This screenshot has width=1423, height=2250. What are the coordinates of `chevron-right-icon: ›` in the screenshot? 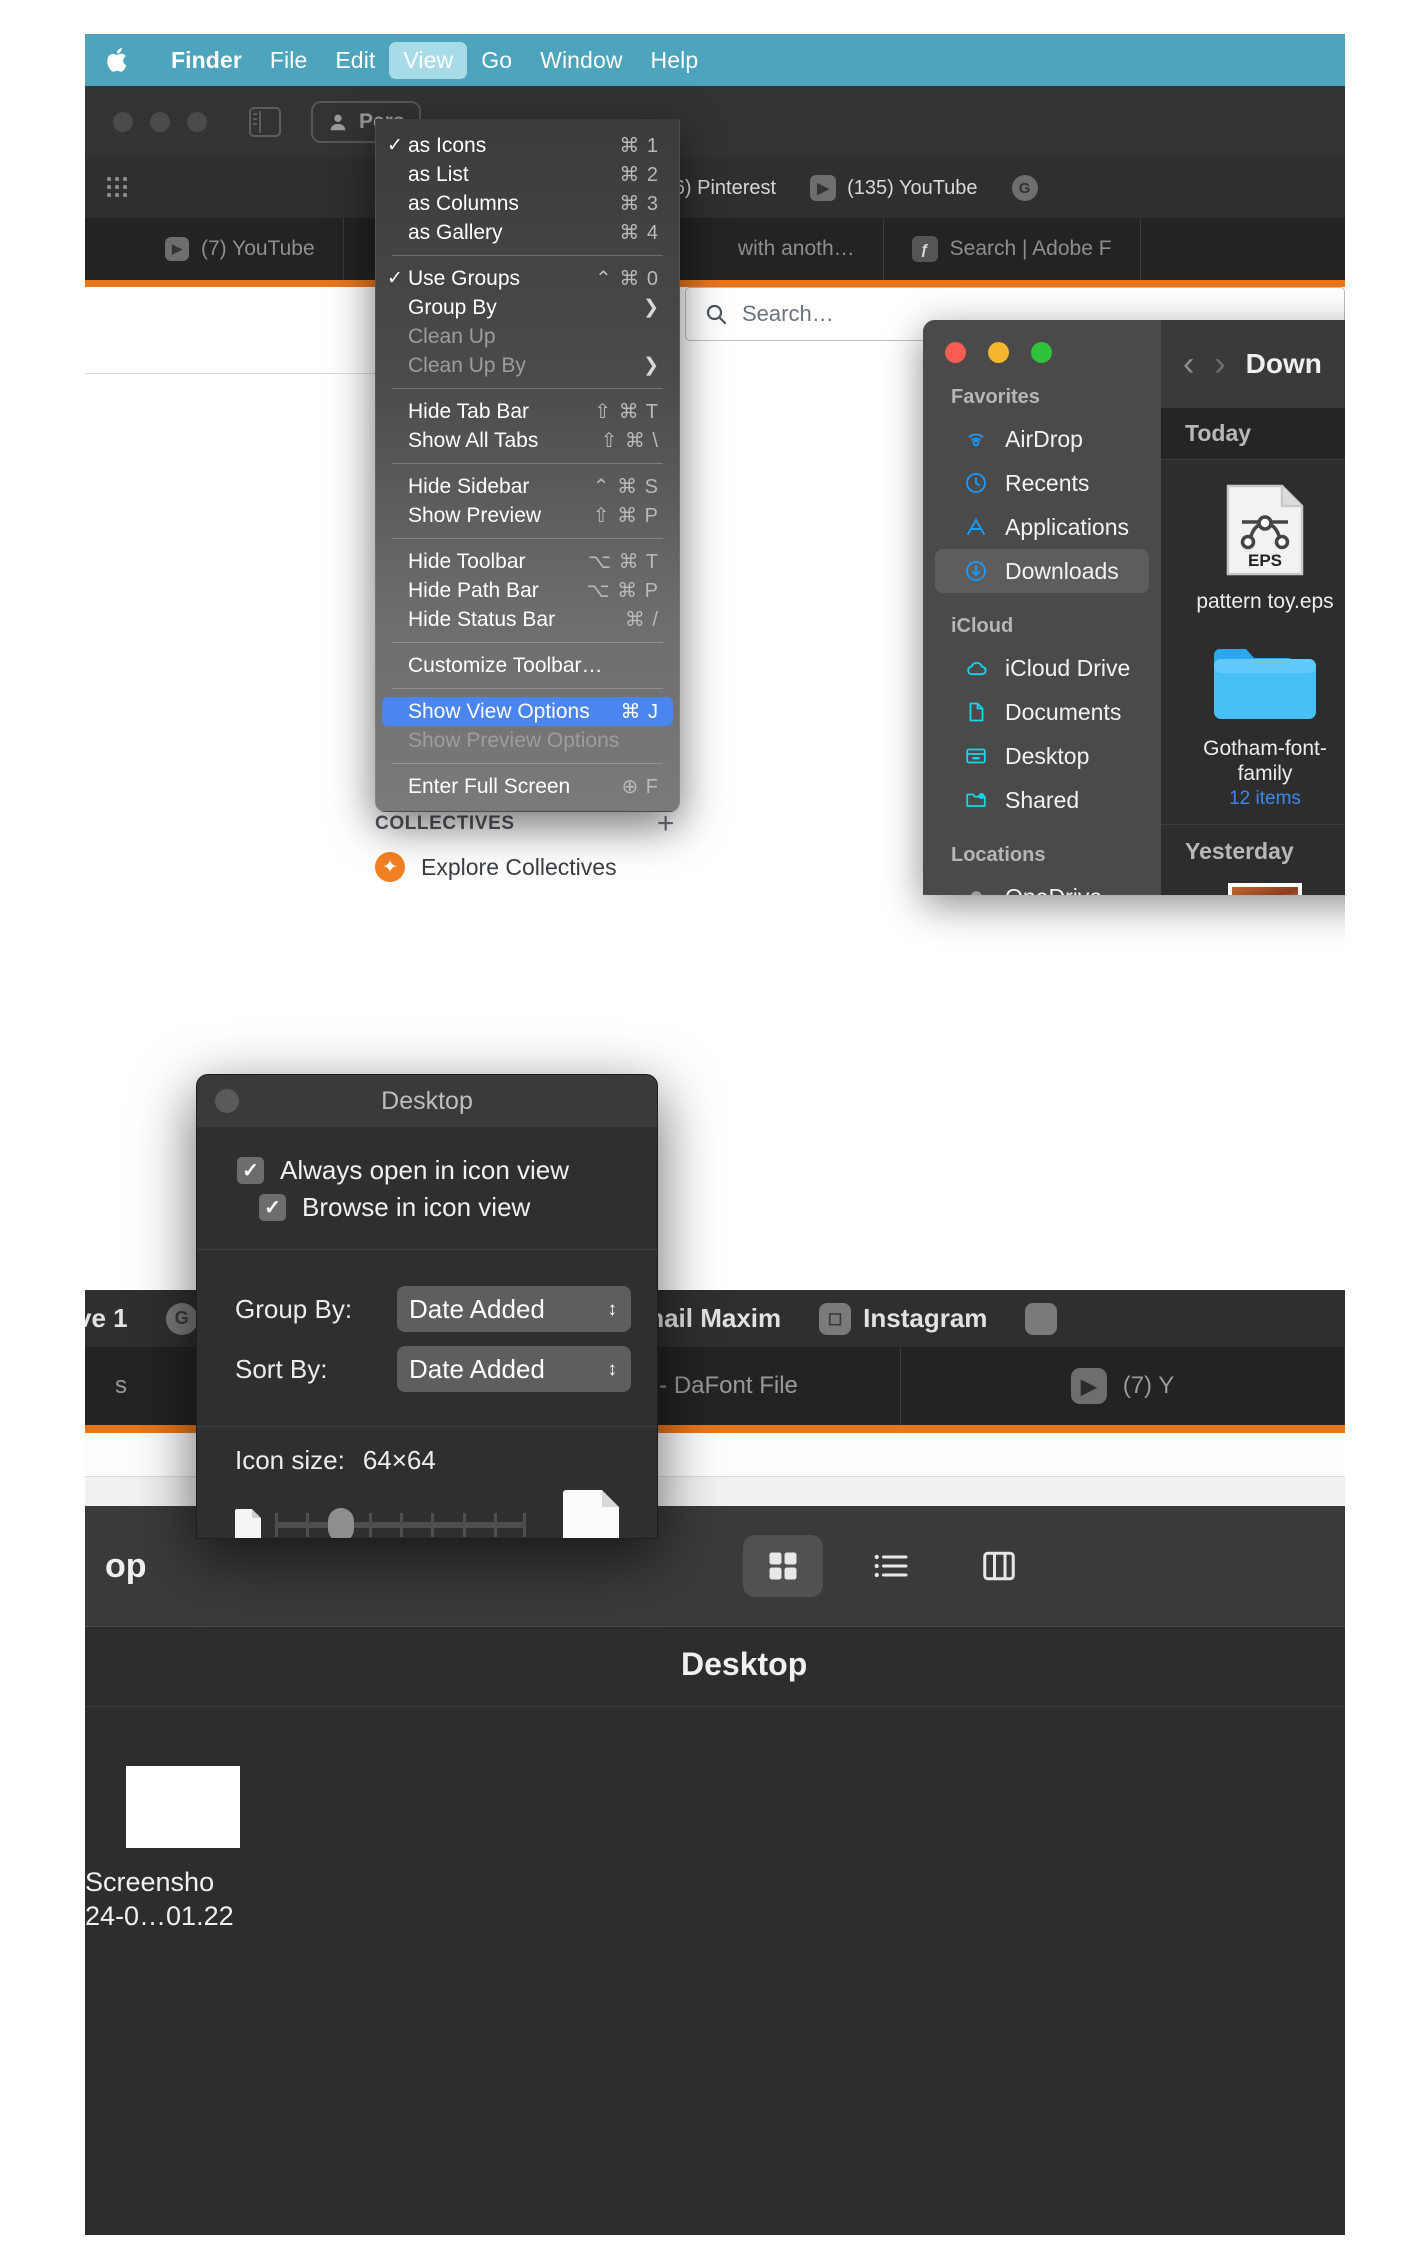 It's located at (1219, 364).